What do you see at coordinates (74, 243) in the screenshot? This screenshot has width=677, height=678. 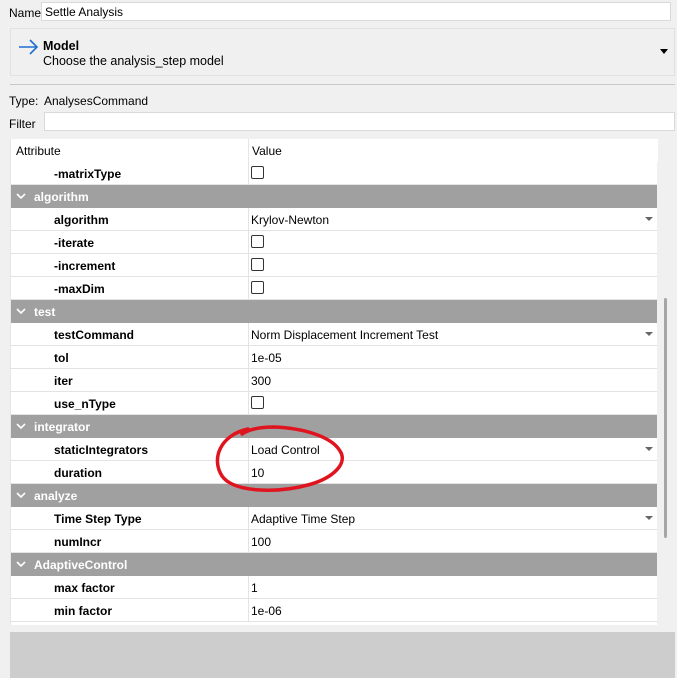 I see `attribute-name: -iterate` at bounding box center [74, 243].